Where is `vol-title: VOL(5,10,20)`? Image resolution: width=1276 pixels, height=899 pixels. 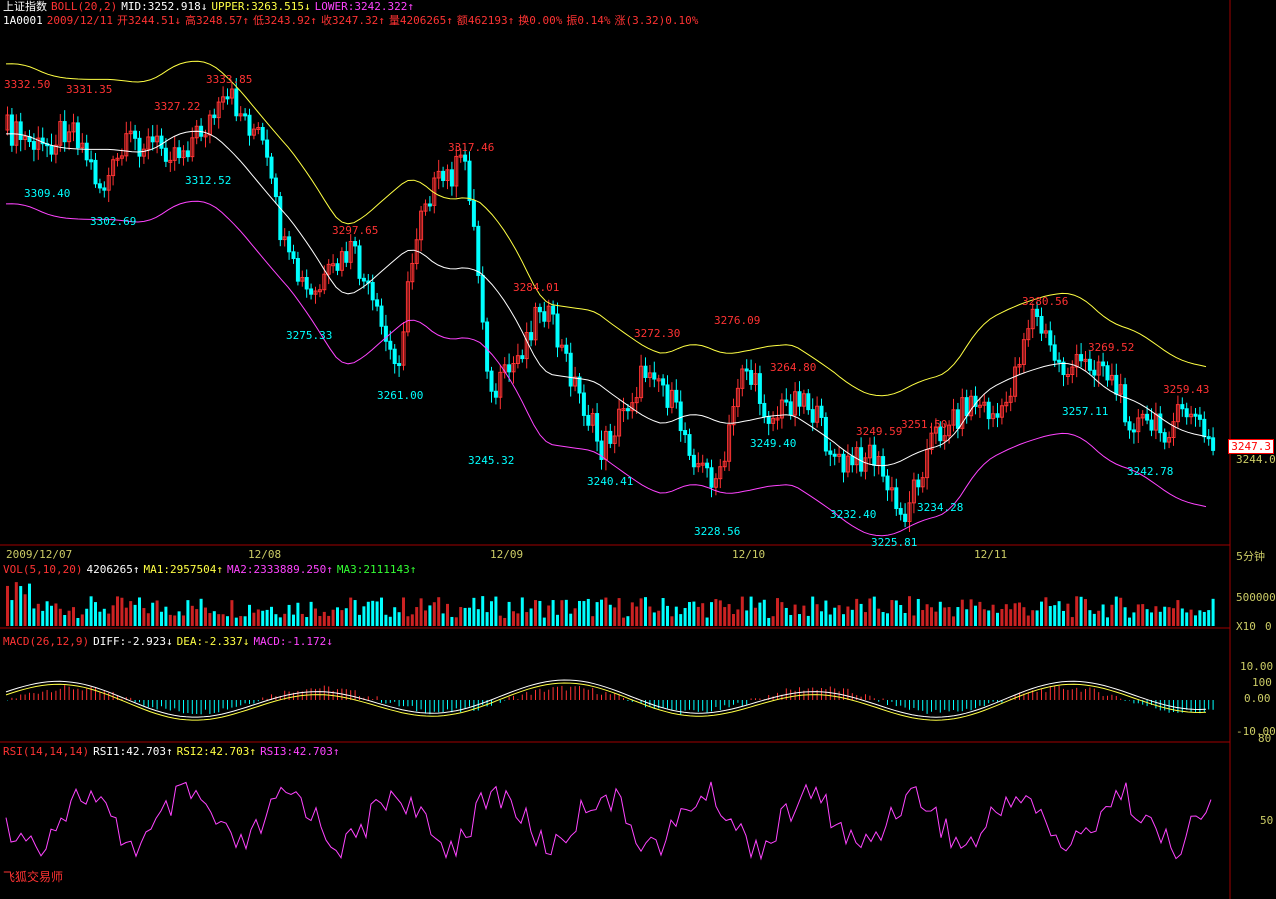 vol-title: VOL(5,10,20) is located at coordinates (42, 569).